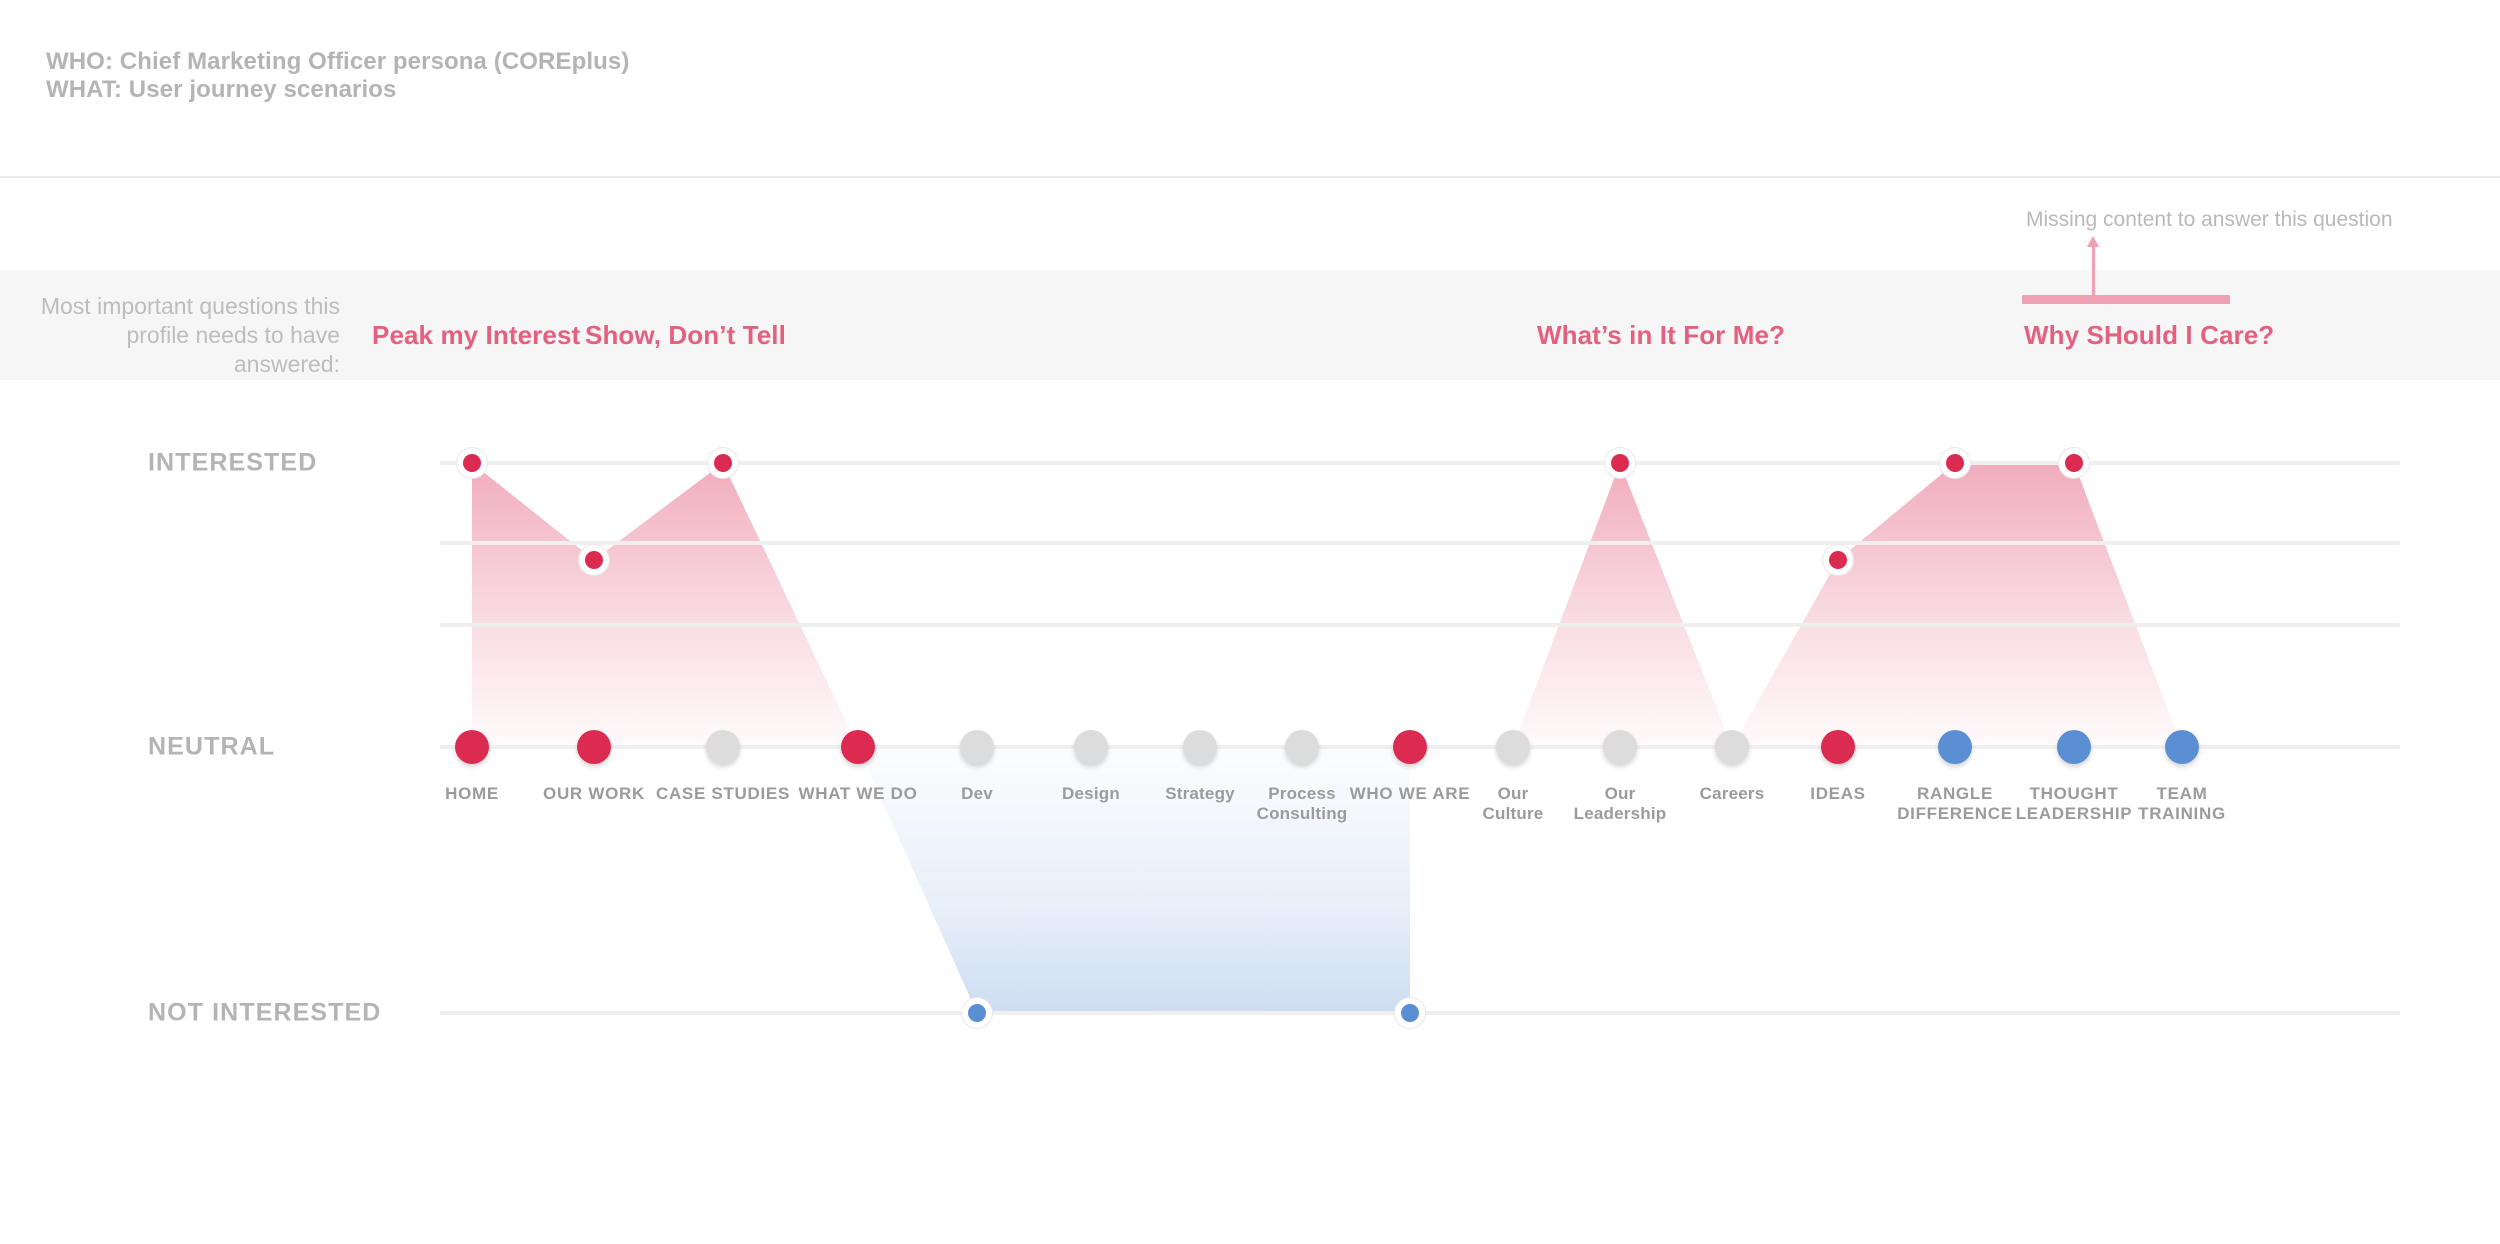 This screenshot has height=1244, width=2500. I want to click on node-label-strategy: Strategy, so click(1200, 793).